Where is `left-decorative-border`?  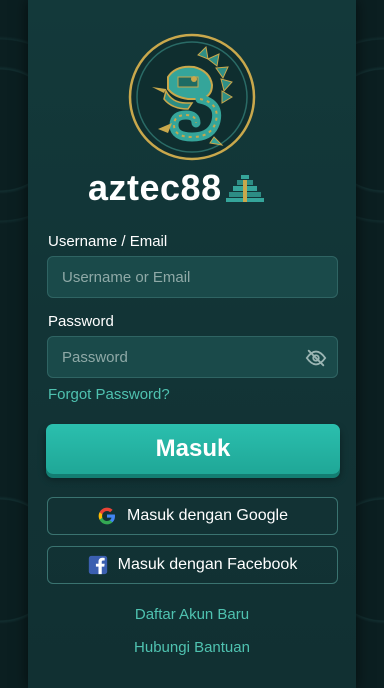 left-decorative-border is located at coordinates (14, 344).